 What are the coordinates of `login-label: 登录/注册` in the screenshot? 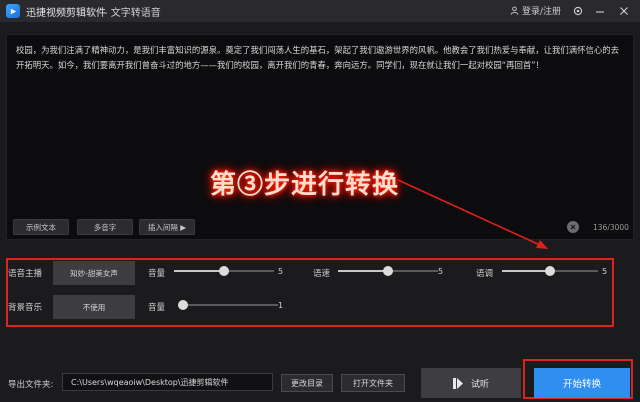 It's located at (541, 10).